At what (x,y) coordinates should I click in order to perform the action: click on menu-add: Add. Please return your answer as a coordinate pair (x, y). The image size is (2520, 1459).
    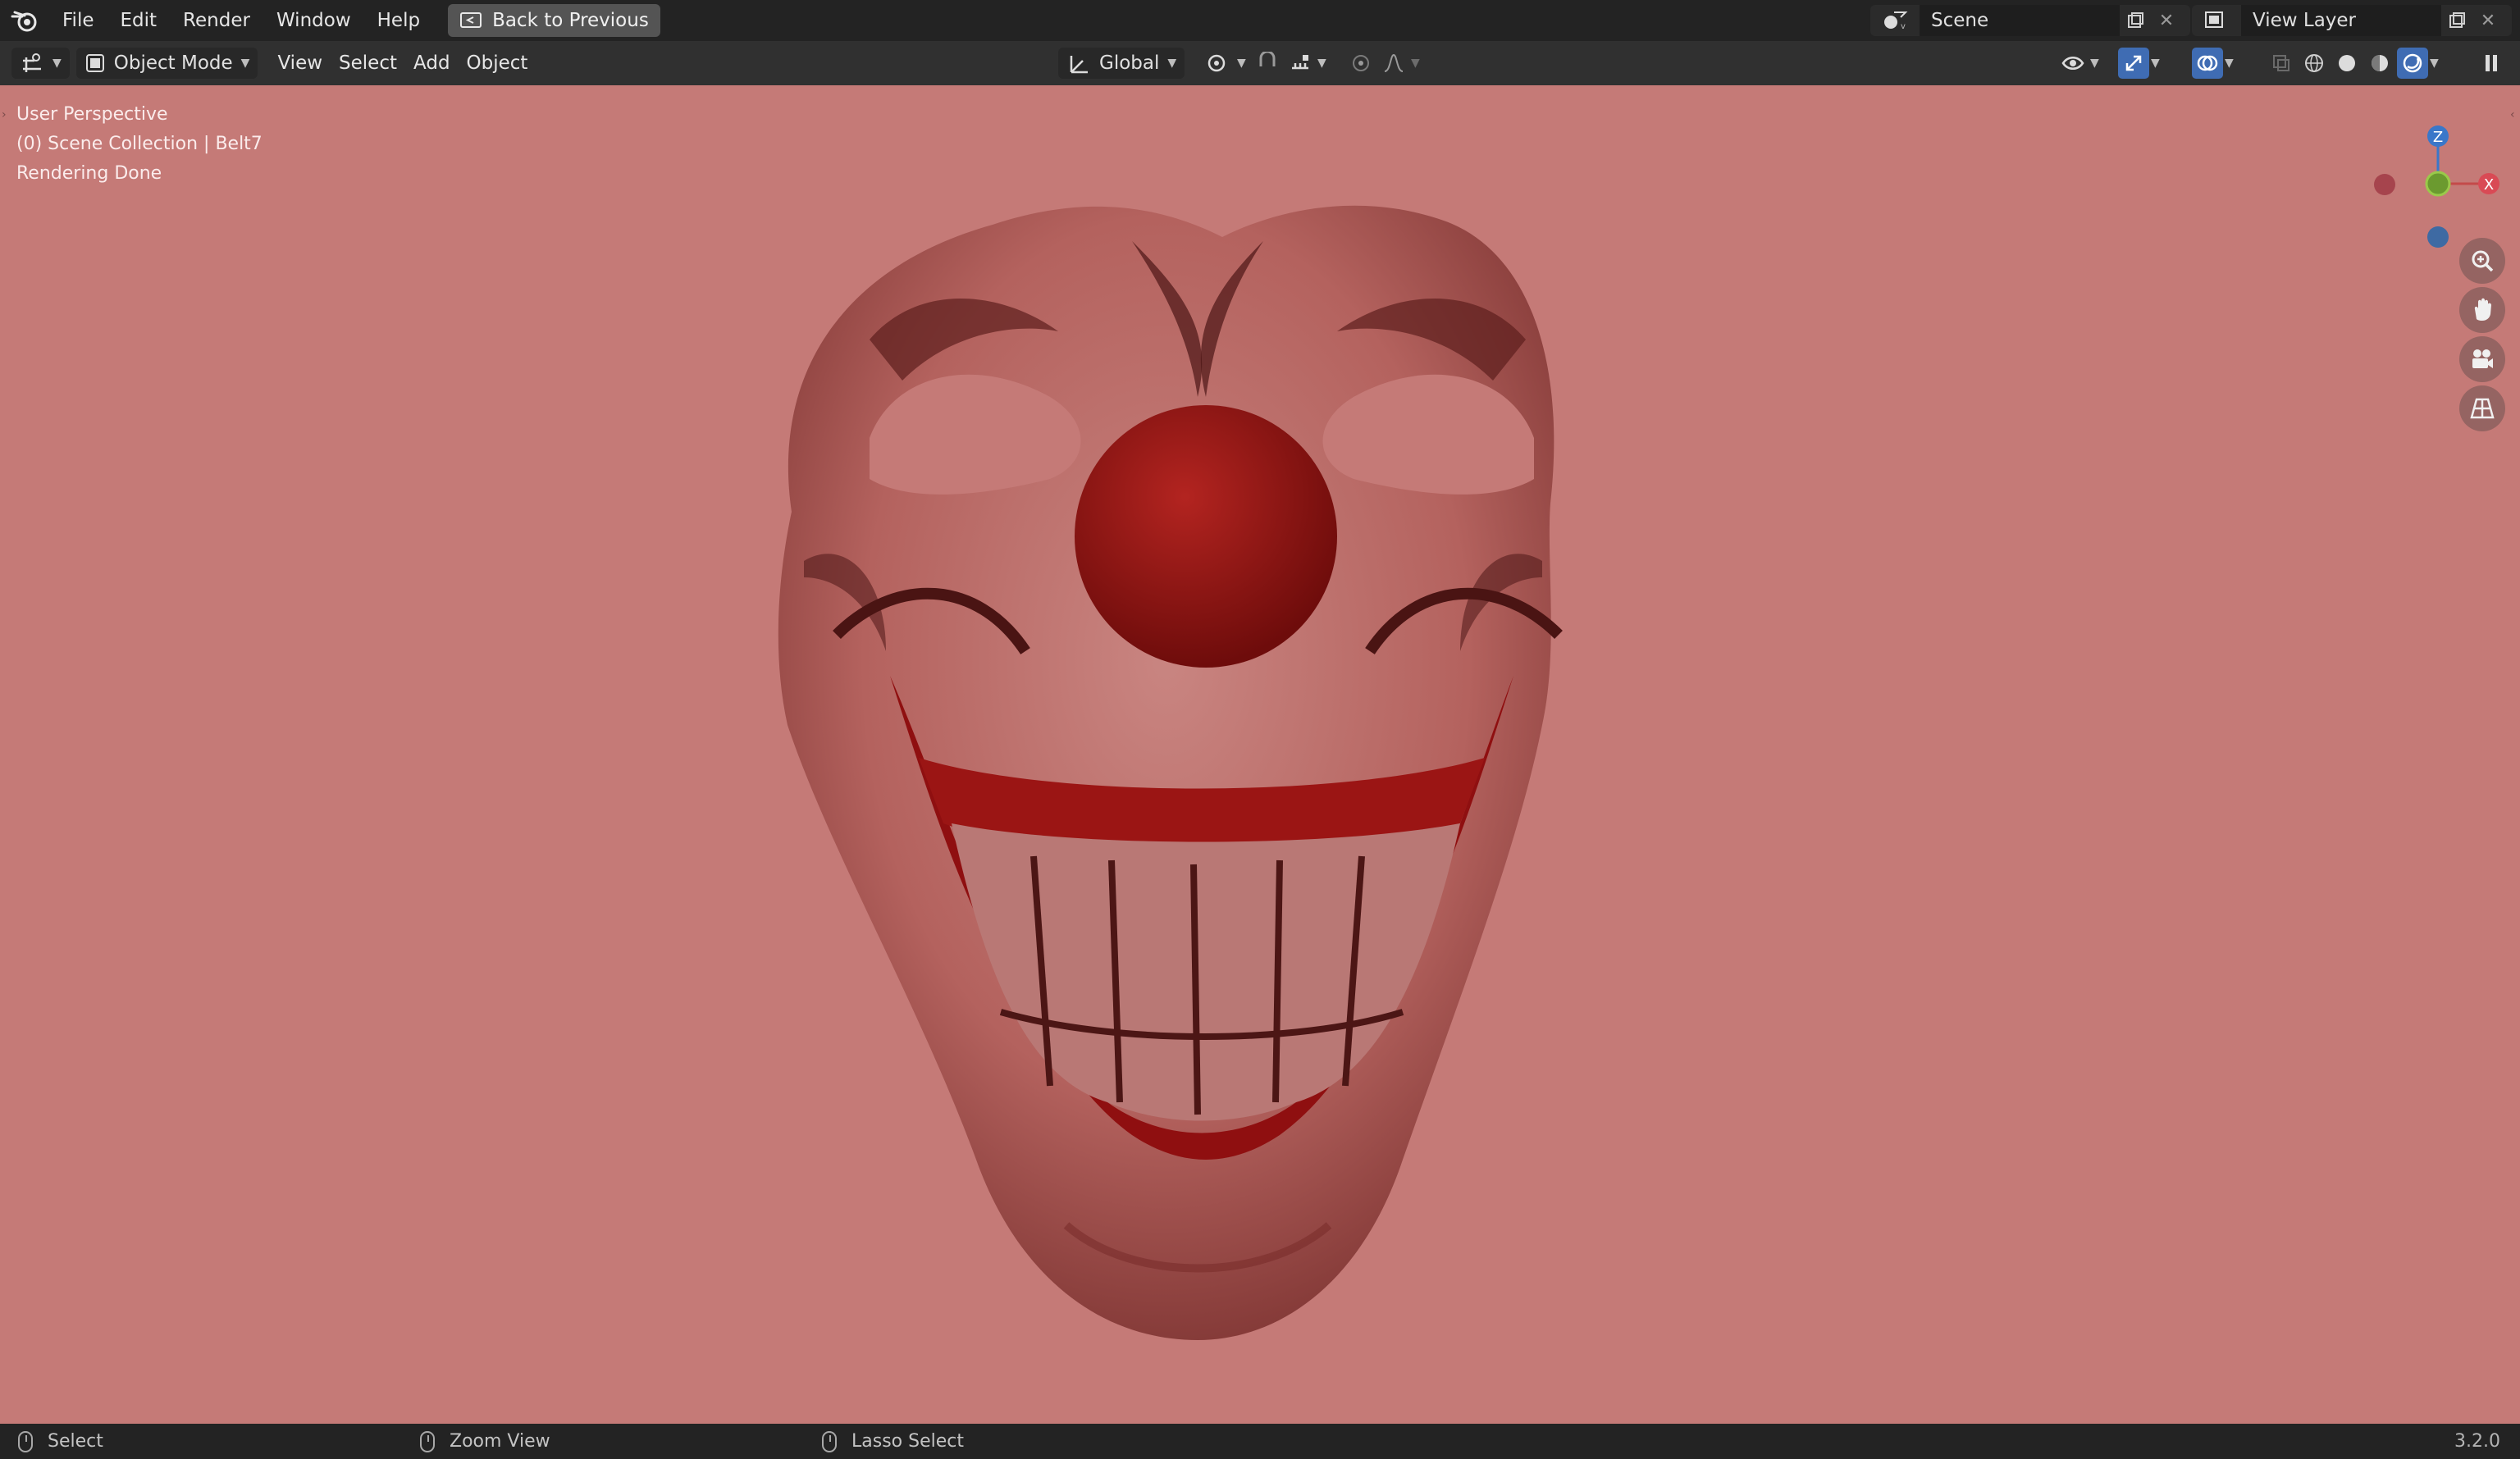
    Looking at the image, I should click on (432, 63).